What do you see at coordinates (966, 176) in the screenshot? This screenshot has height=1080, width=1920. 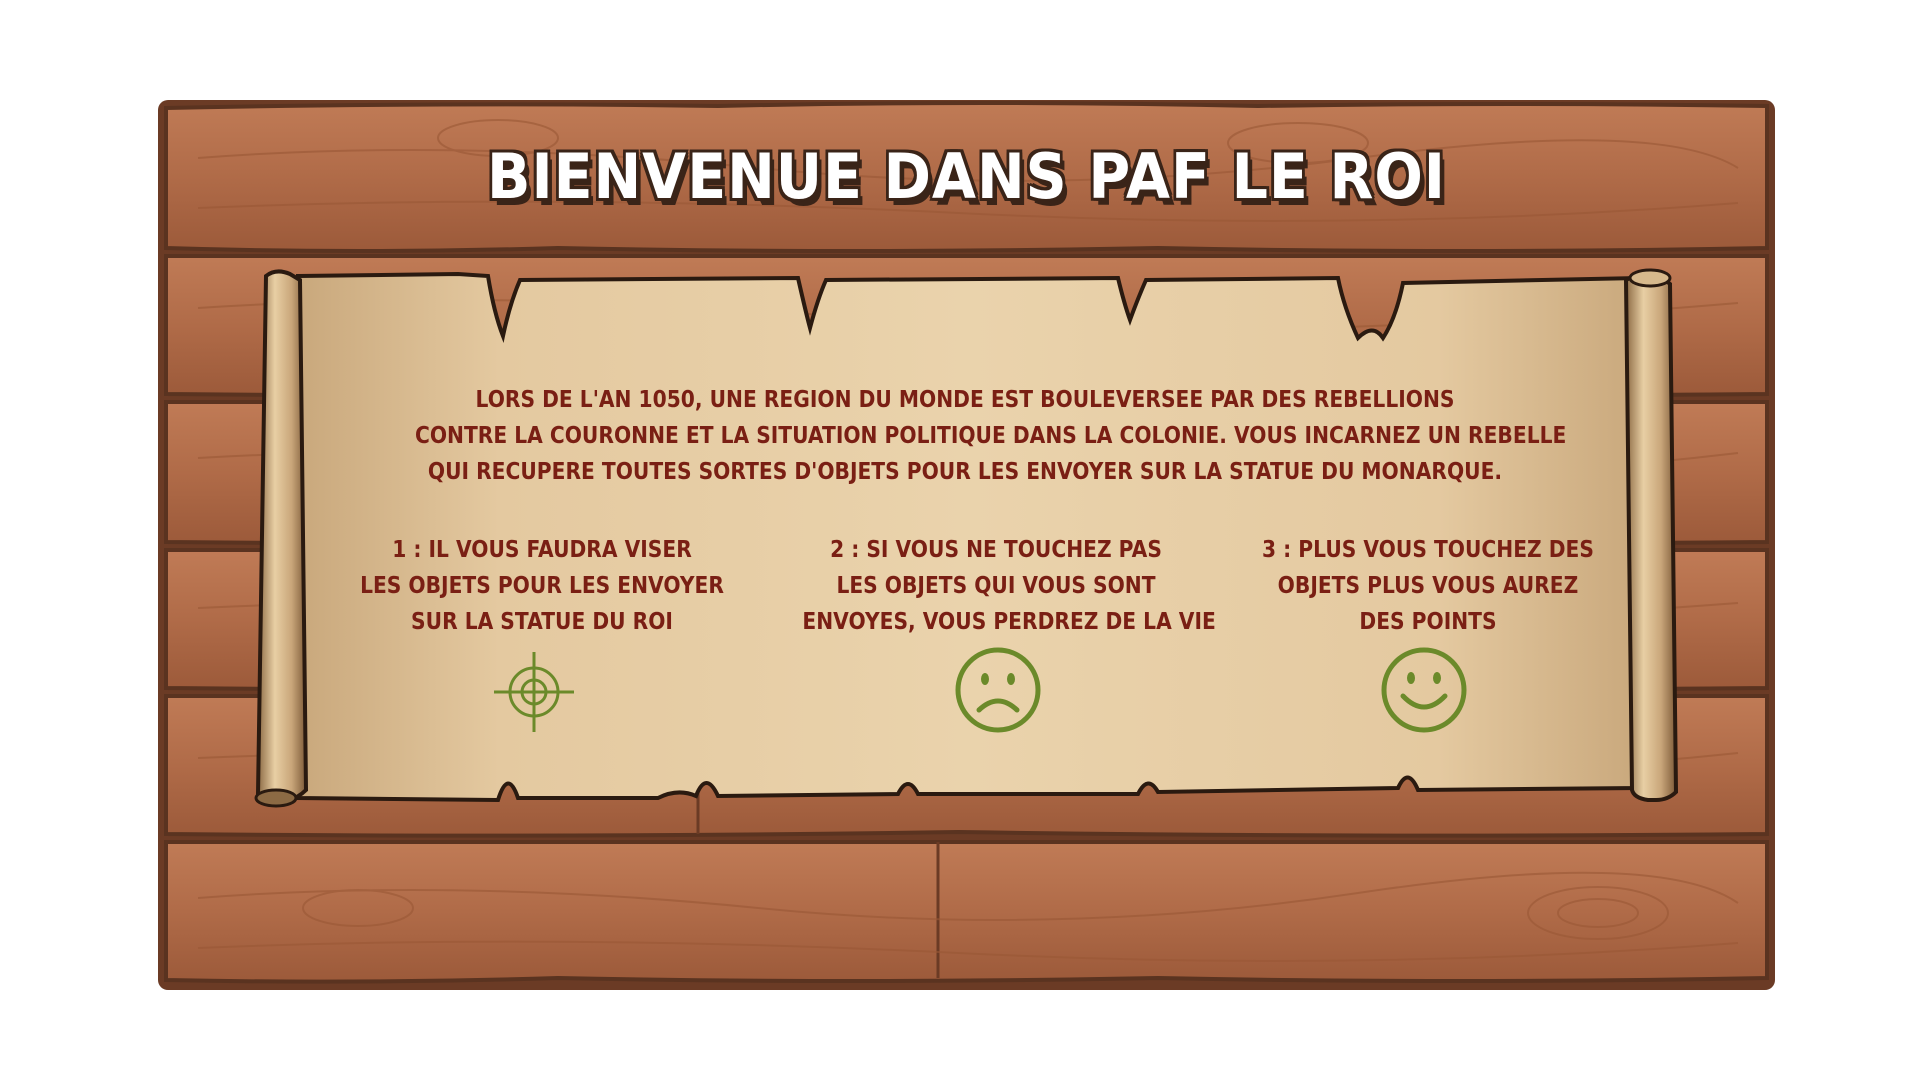 I see `page-title: BIENVENUE DANS PAF LE ROI` at bounding box center [966, 176].